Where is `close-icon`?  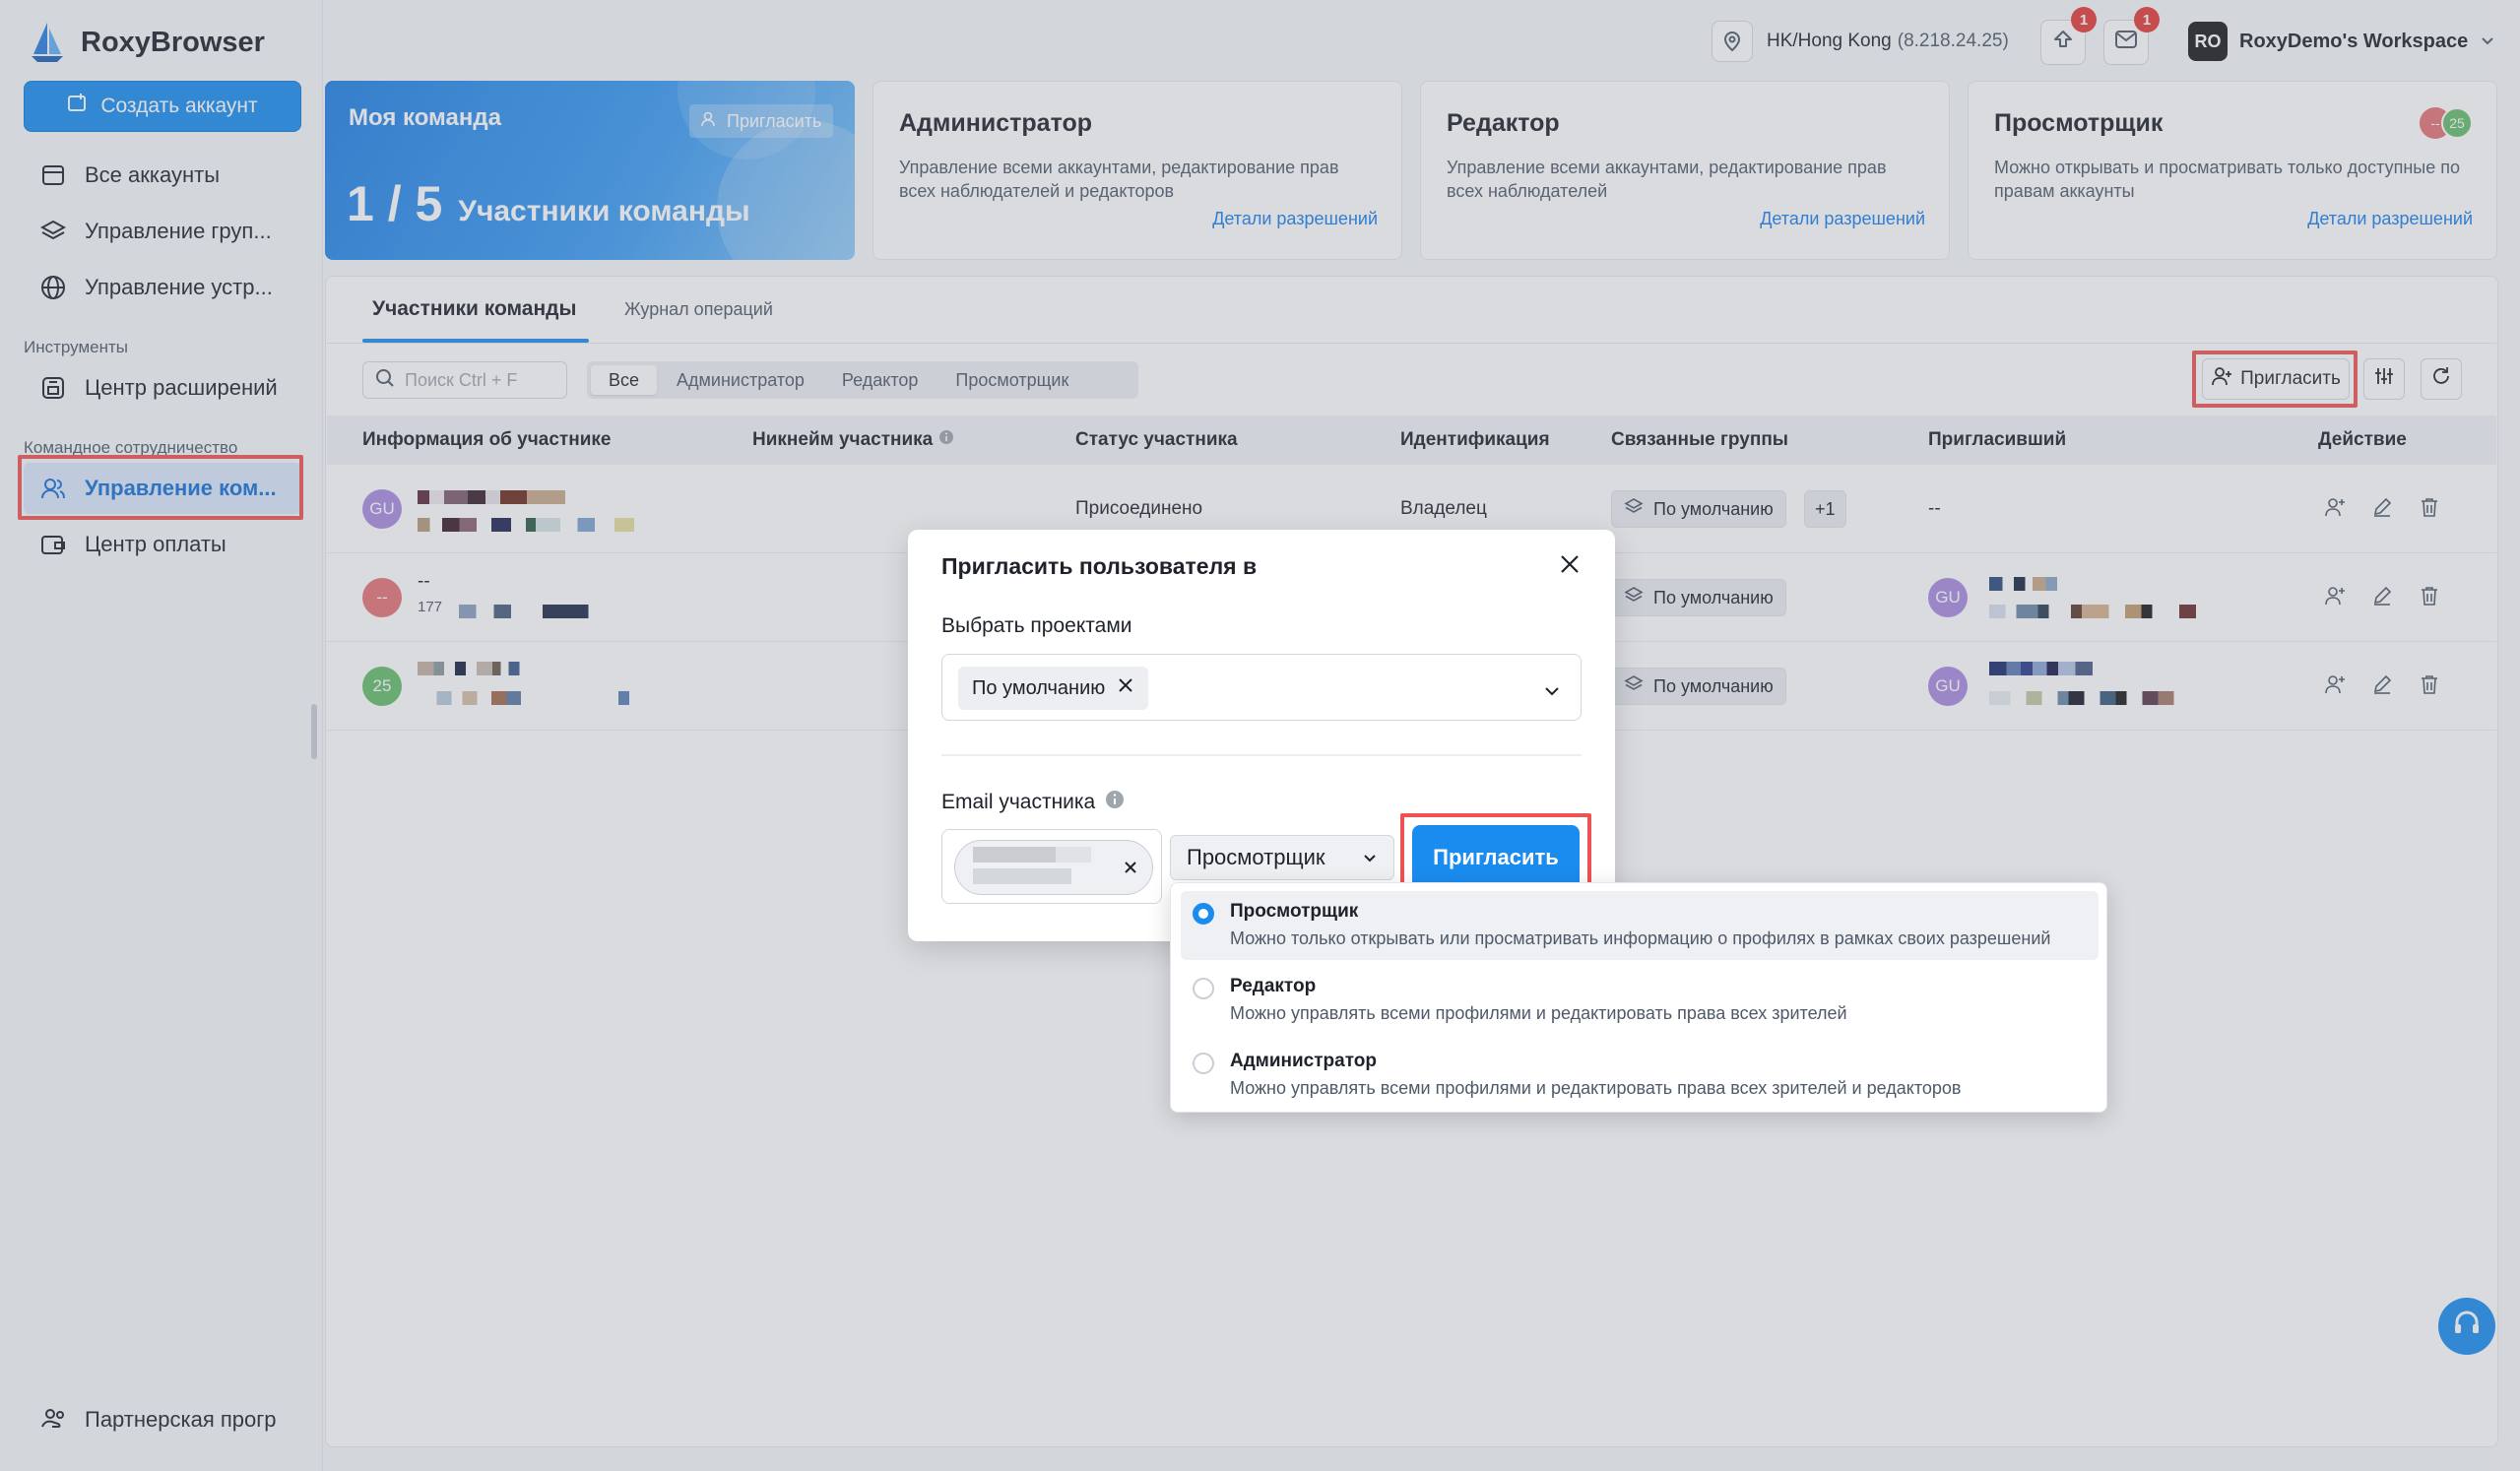 close-icon is located at coordinates (1570, 567).